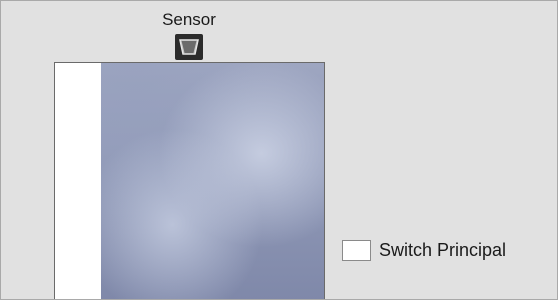 The width and height of the screenshot is (560, 301). What do you see at coordinates (443, 250) in the screenshot?
I see `switch-label: Switch Principal` at bounding box center [443, 250].